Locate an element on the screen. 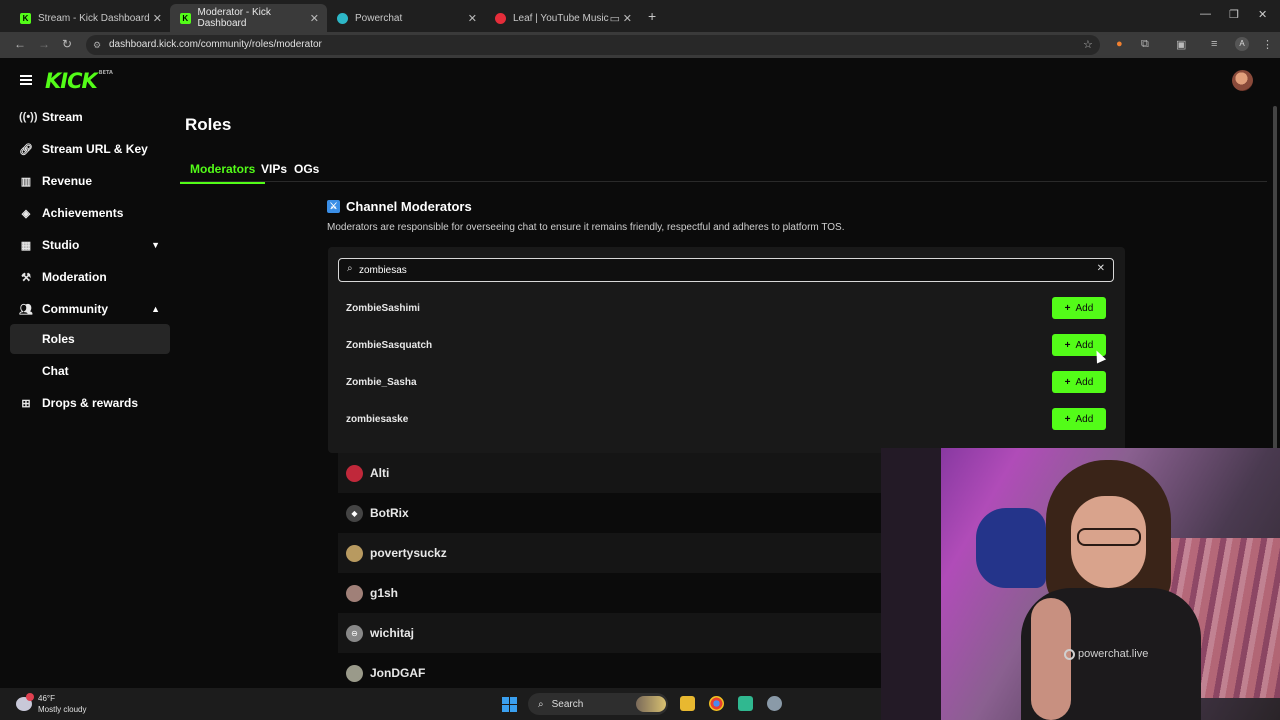 This screenshot has width=1280, height=720. hamburger-menu-icon is located at coordinates (26, 80).